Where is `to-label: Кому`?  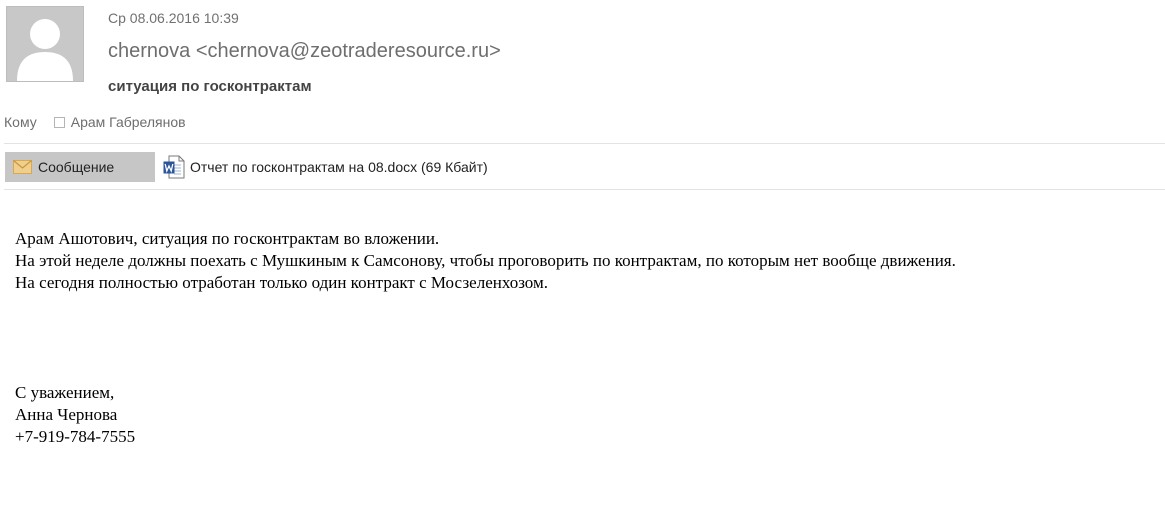
to-label: Кому is located at coordinates (20, 122).